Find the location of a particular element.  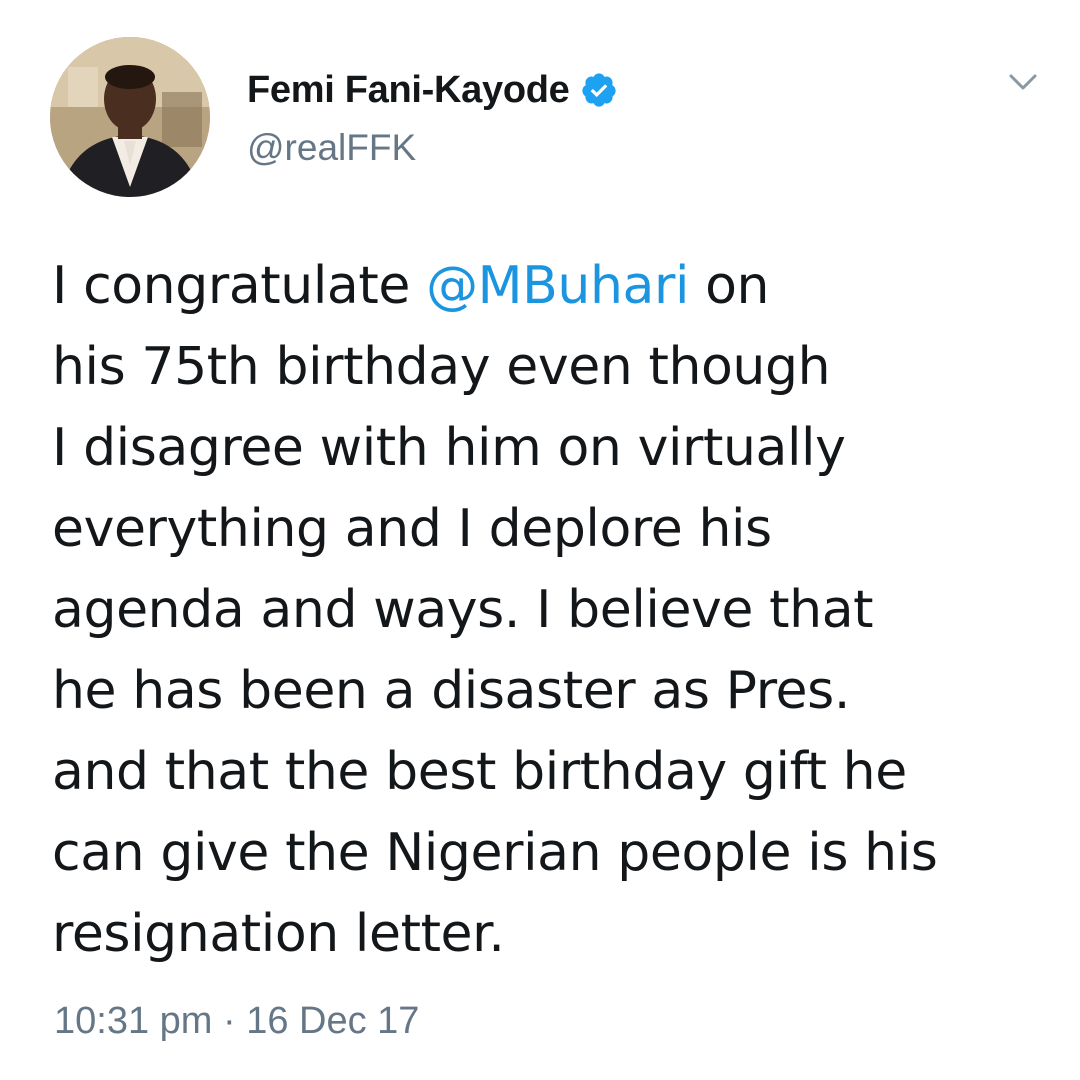

avatar is located at coordinates (130, 117).